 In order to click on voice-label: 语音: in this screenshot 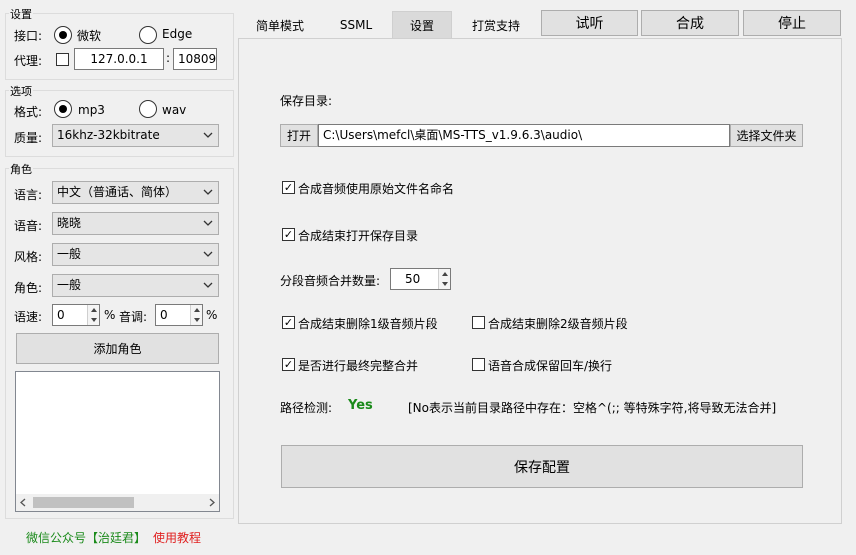, I will do `click(28, 226)`.